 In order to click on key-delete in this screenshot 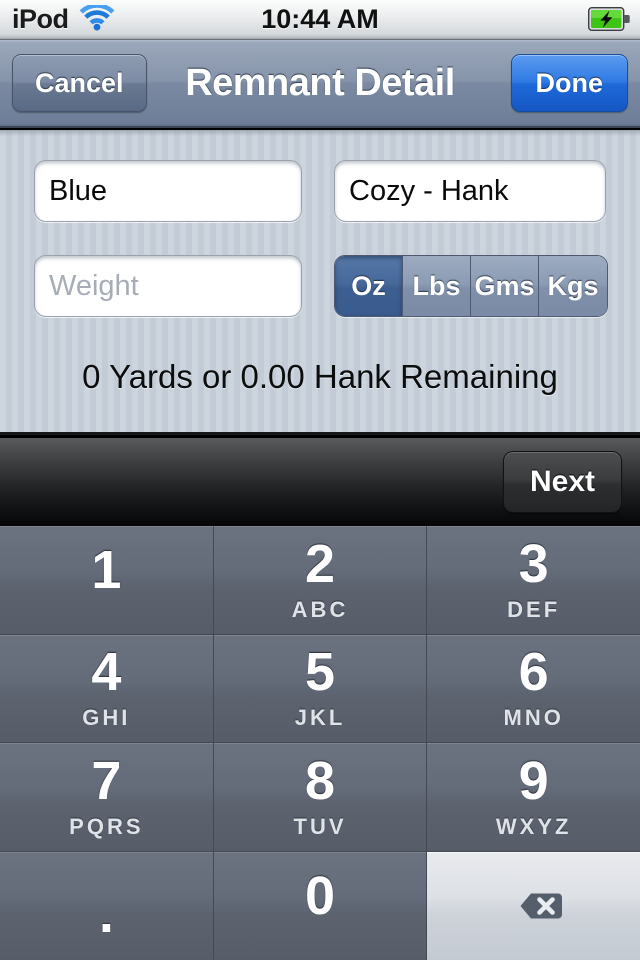, I will do `click(533, 905)`.